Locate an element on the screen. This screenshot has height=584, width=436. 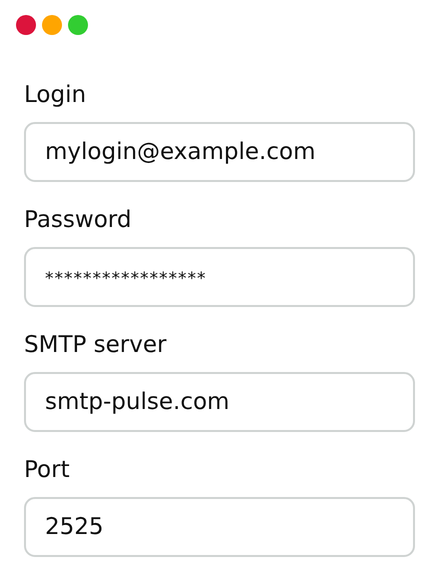
minimize-button is located at coordinates (52, 25).